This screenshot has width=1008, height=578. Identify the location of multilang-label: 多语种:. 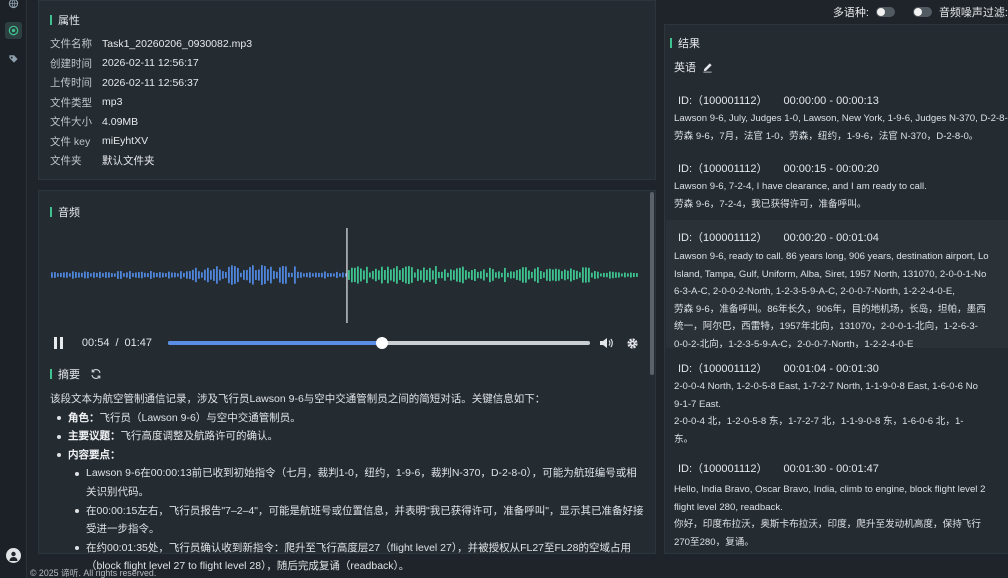
(850, 13).